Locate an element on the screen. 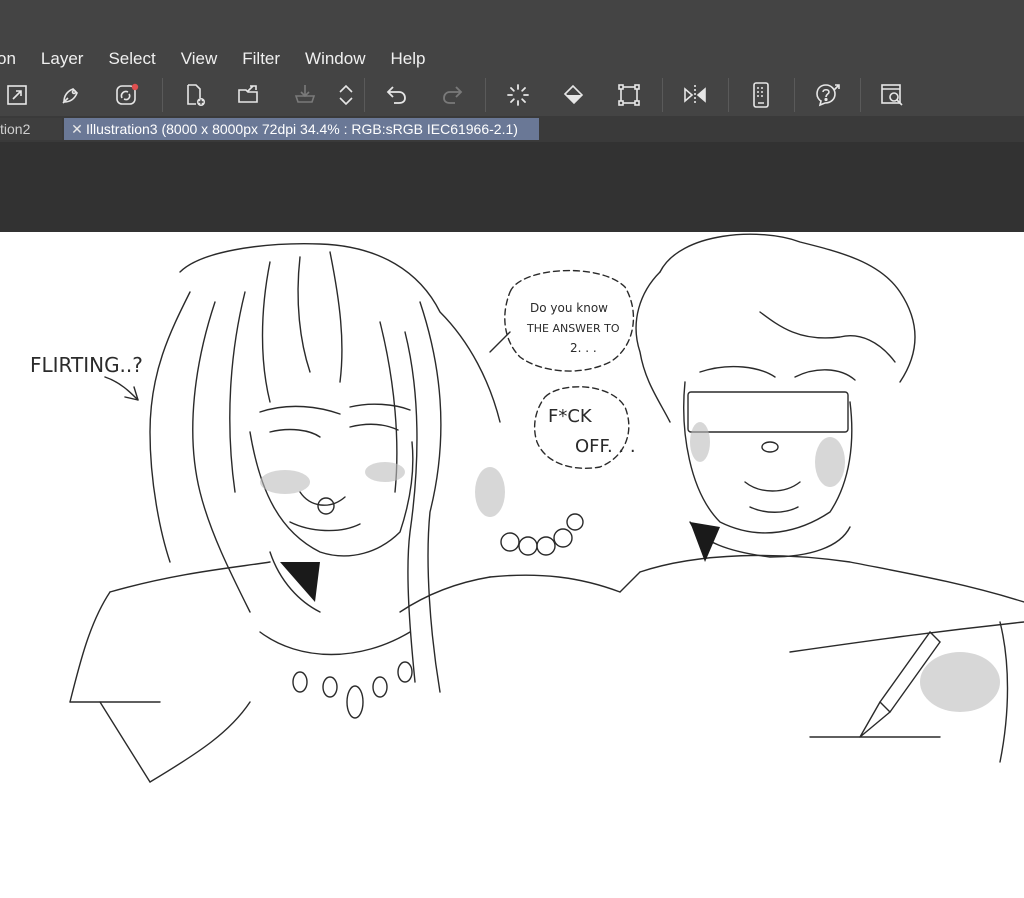 The height and width of the screenshot is (898, 1024). bubble1-line2: THE ANSWER TO is located at coordinates (573, 328).